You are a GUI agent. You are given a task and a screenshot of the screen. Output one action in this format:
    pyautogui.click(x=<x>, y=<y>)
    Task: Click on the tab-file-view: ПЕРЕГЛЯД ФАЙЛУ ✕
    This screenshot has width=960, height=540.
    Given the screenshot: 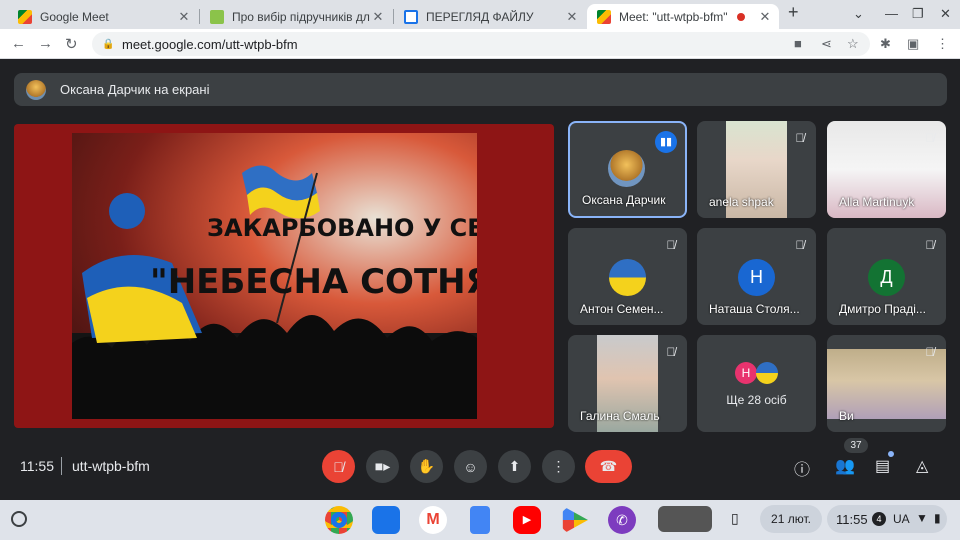 What is the action you would take?
    pyautogui.click(x=490, y=16)
    